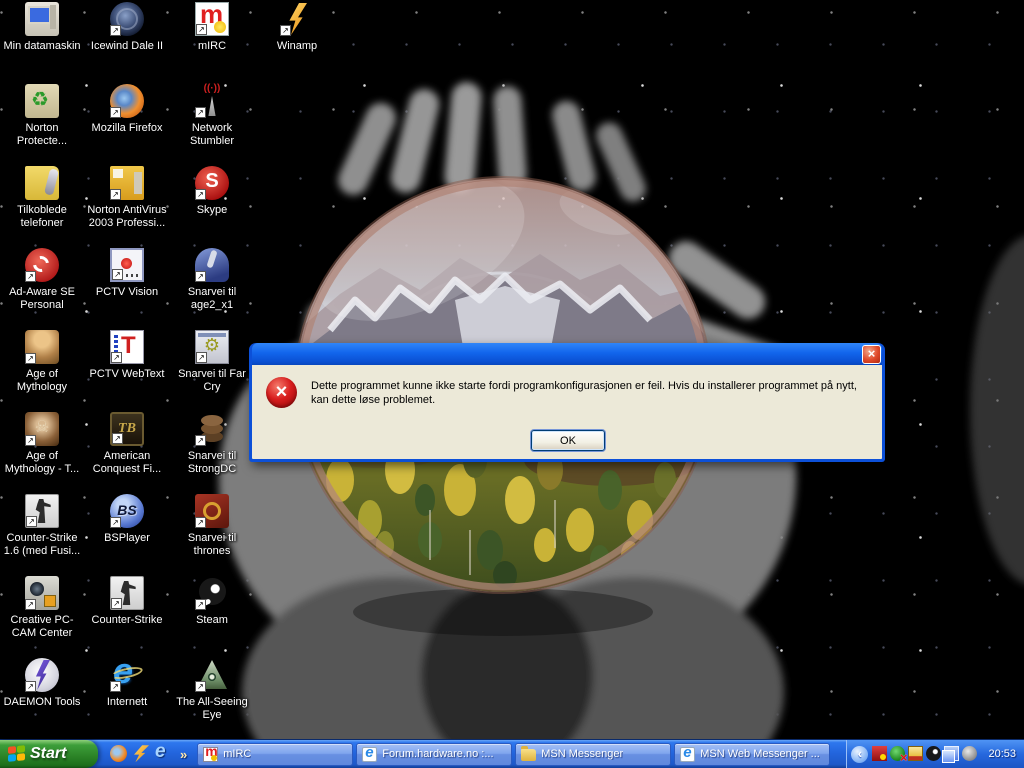 This screenshot has height=768, width=1024. I want to click on desktop-icon-steam: ↗ Steam, so click(212, 616).